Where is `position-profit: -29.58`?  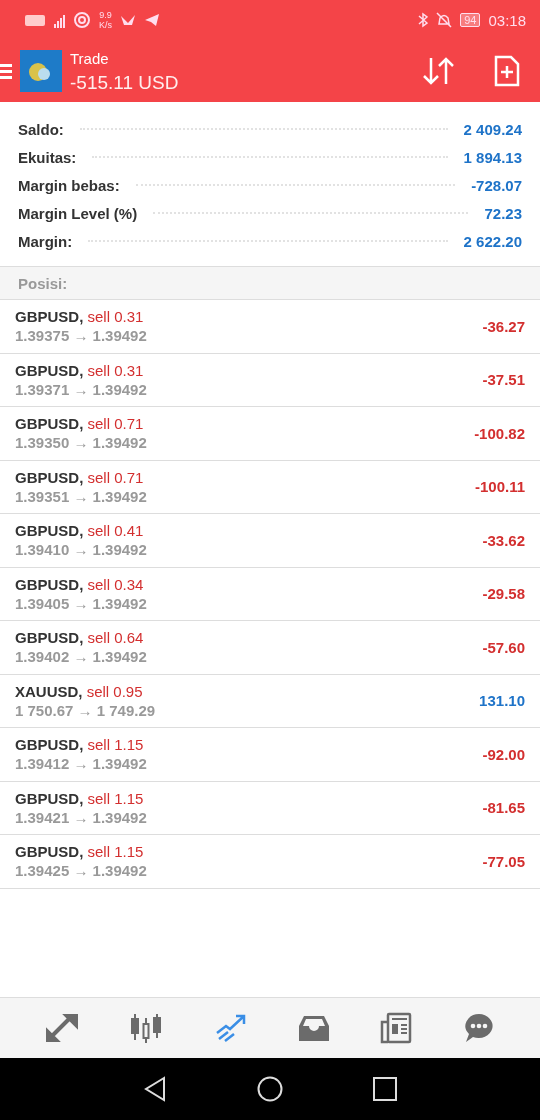 position-profit: -29.58 is located at coordinates (503, 594).